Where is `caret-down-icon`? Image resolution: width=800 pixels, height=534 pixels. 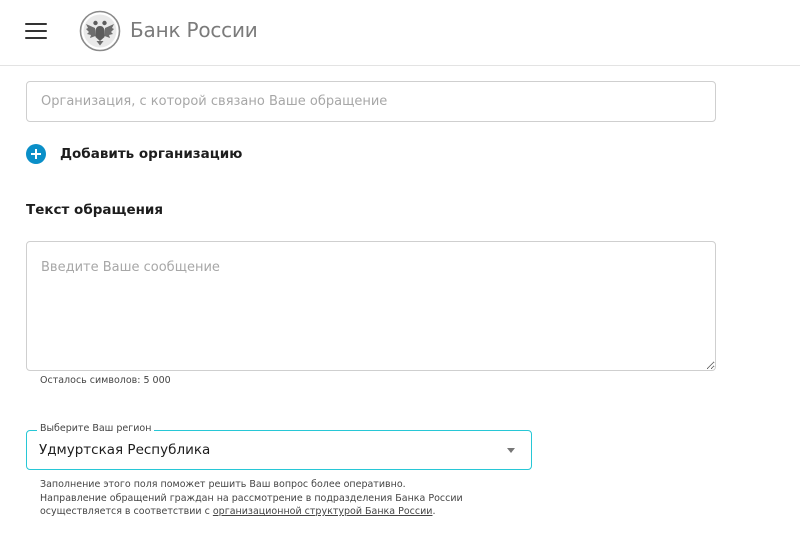 caret-down-icon is located at coordinates (511, 450).